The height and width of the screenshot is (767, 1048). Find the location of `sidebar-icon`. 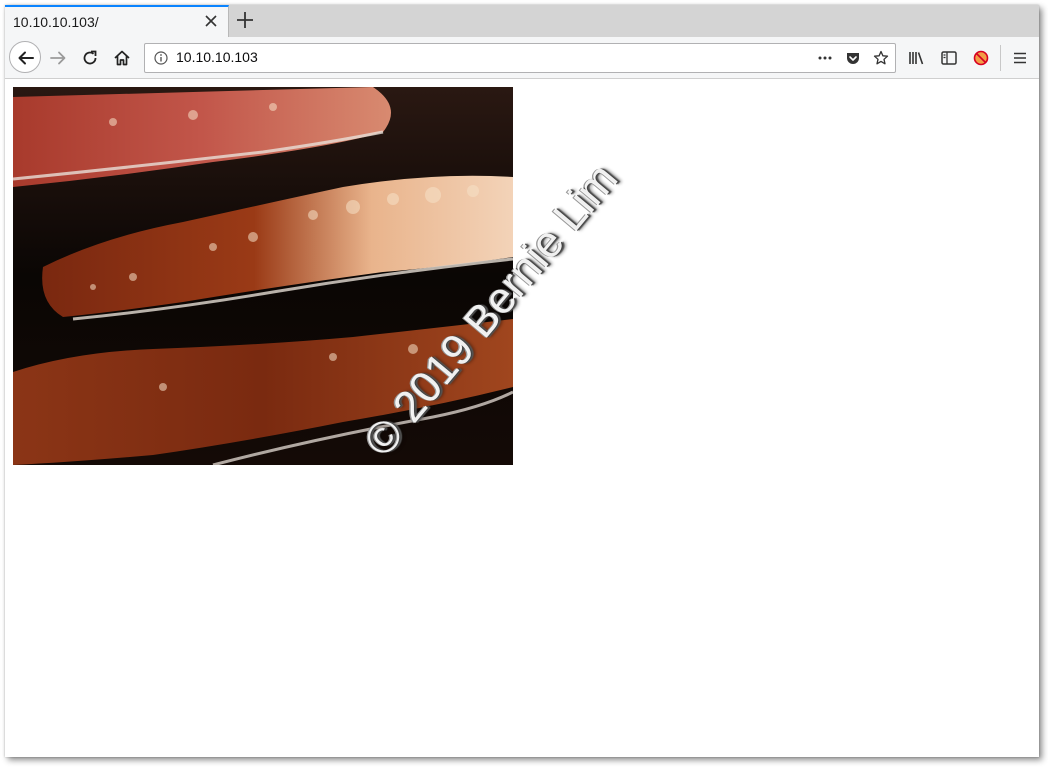

sidebar-icon is located at coordinates (949, 58).